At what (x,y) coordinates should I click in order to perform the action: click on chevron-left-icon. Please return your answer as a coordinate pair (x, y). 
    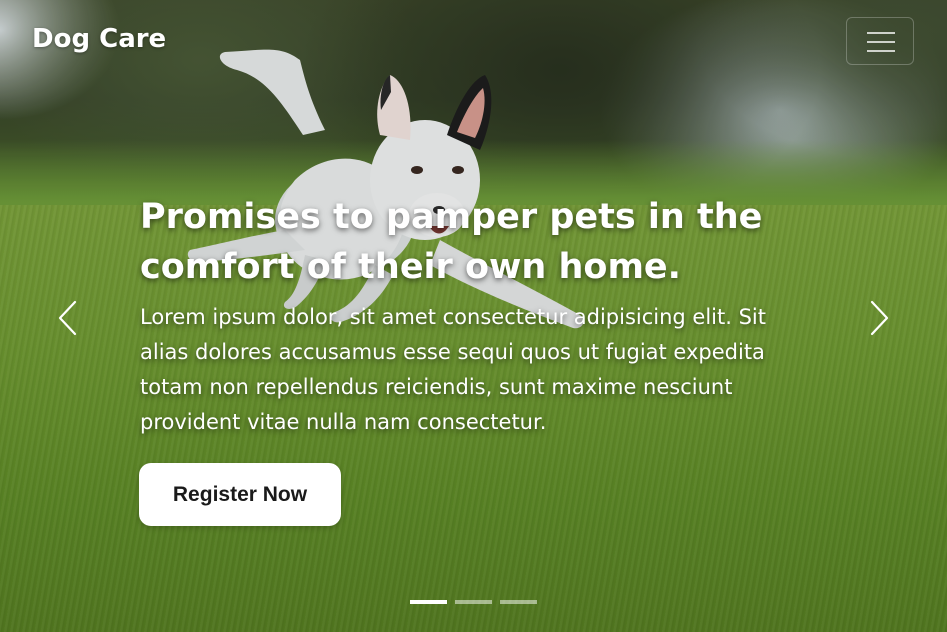
    Looking at the image, I should click on (67, 318).